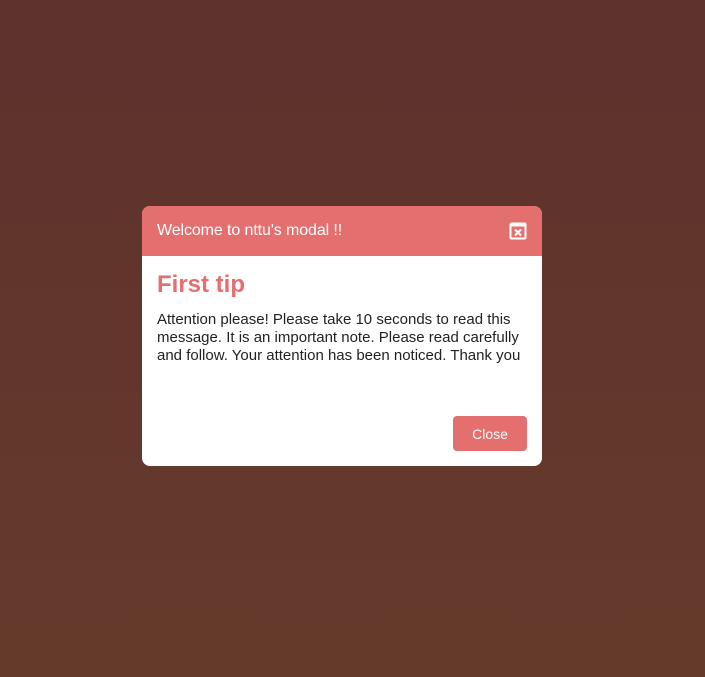 The width and height of the screenshot is (705, 677). What do you see at coordinates (518, 231) in the screenshot?
I see `close-window-icon` at bounding box center [518, 231].